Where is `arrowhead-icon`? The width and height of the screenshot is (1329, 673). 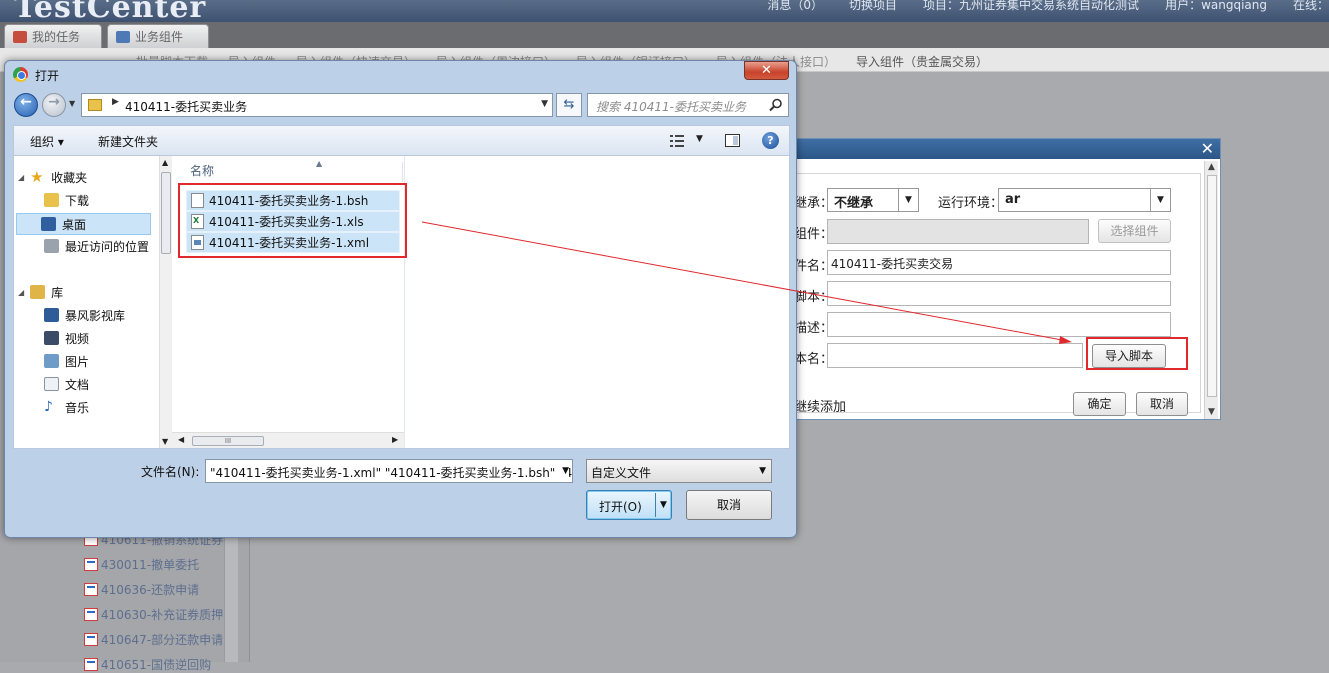 arrowhead-icon is located at coordinates (1065, 340).